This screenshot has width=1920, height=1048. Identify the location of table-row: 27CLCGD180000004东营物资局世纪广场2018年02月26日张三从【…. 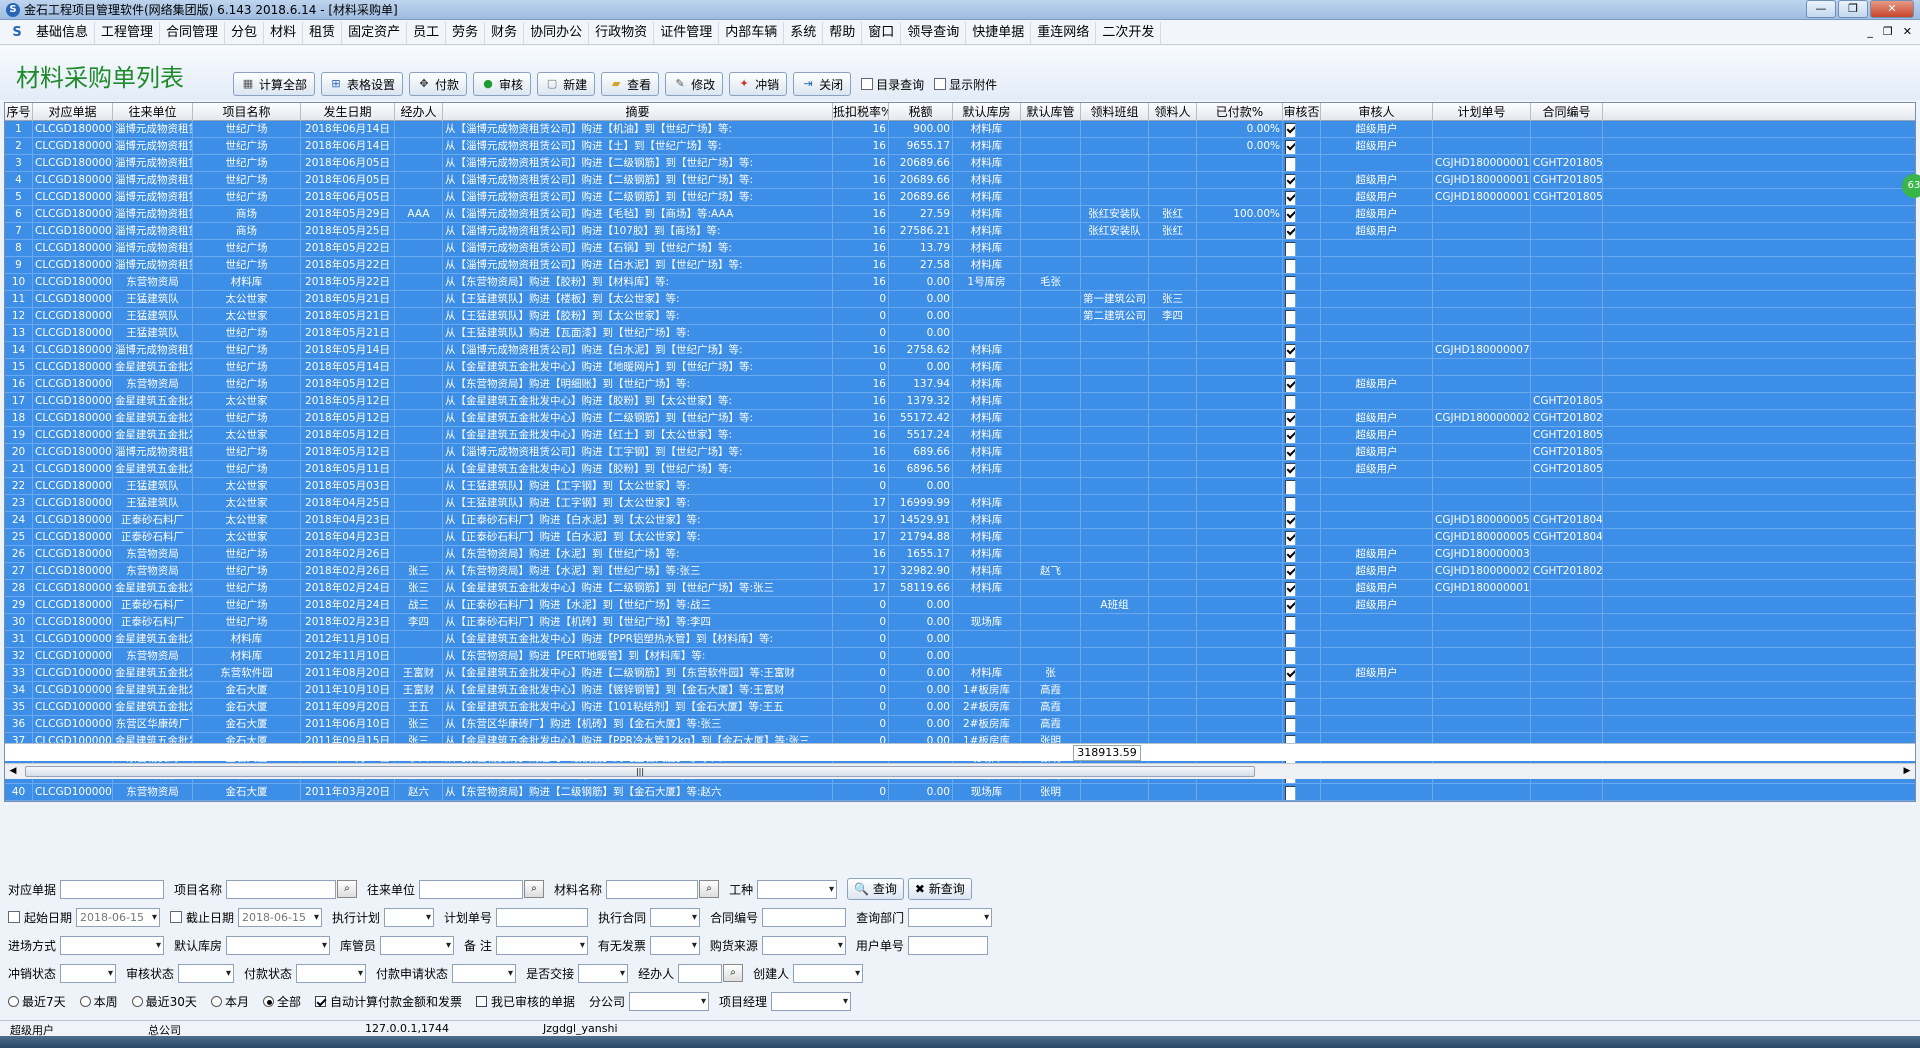
(960, 571).